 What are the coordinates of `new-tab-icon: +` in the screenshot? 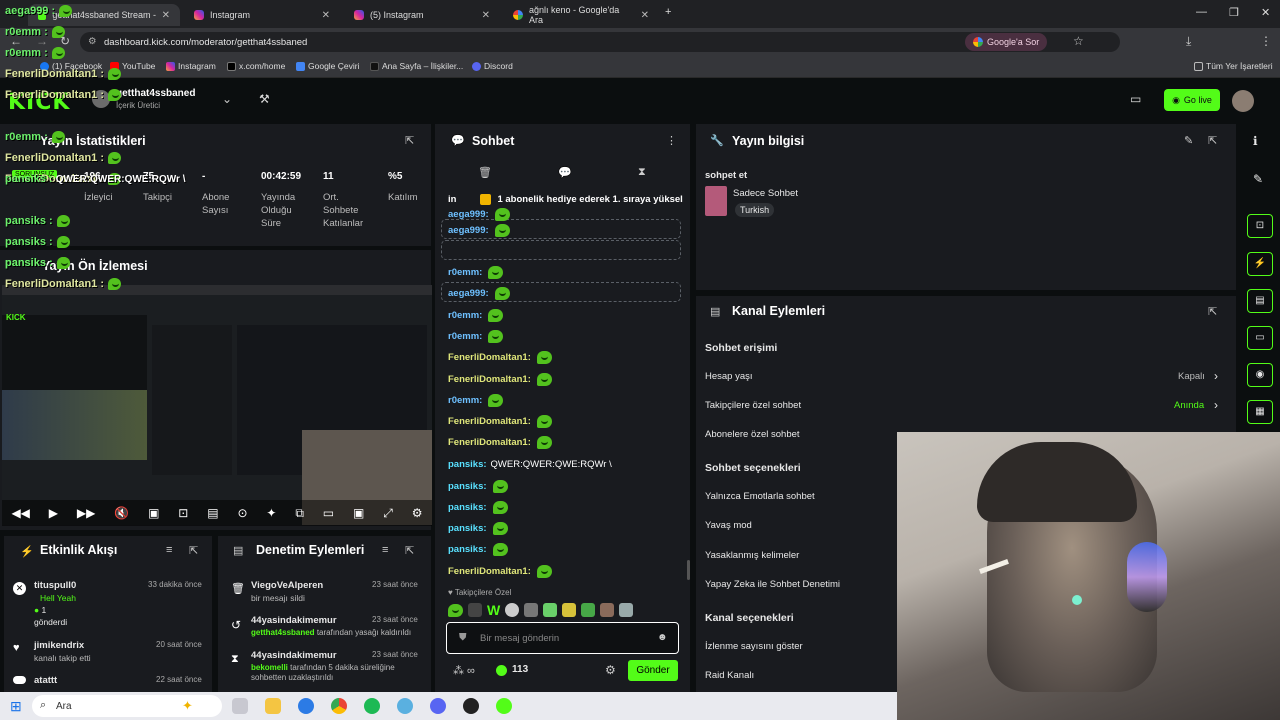 It's located at (668, 12).